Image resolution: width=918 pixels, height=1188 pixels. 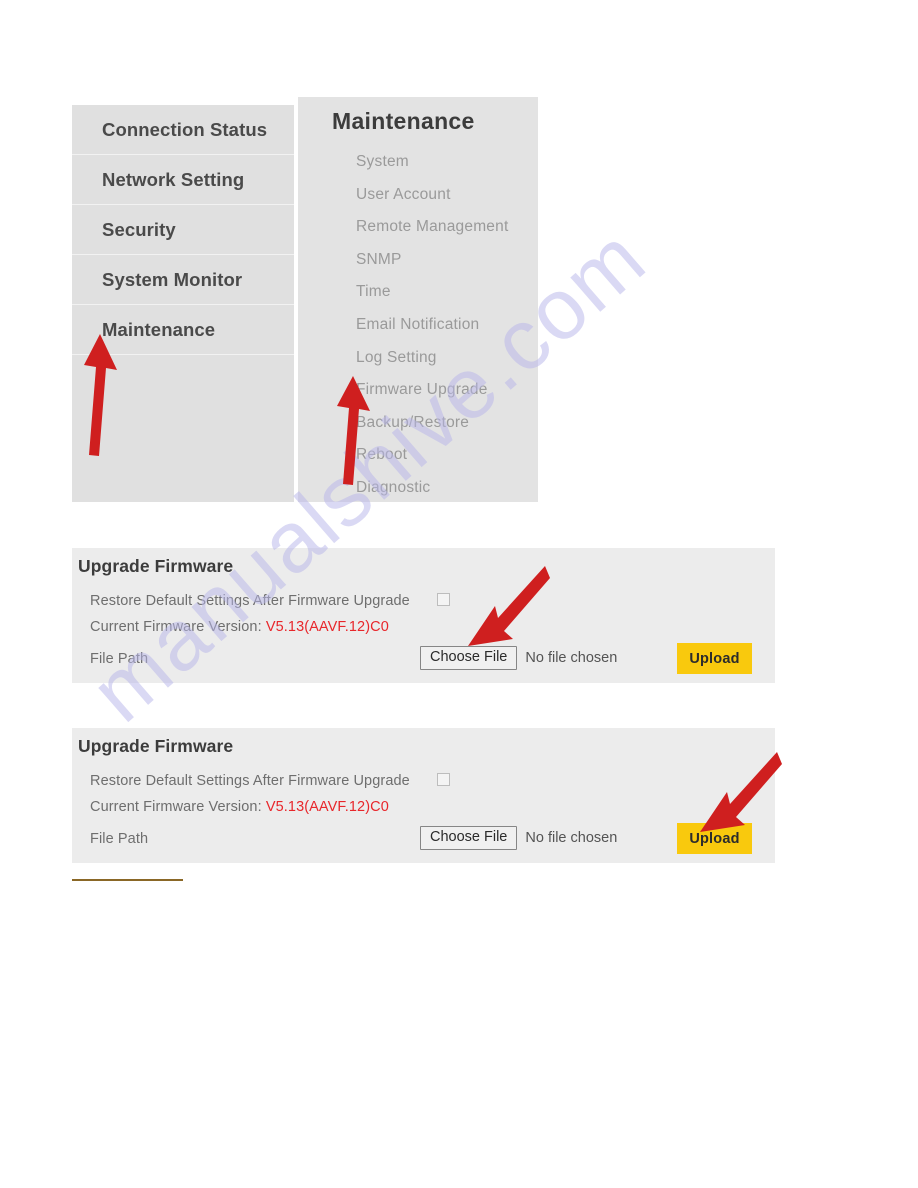 I want to click on bottom-divider, so click(x=127, y=880).